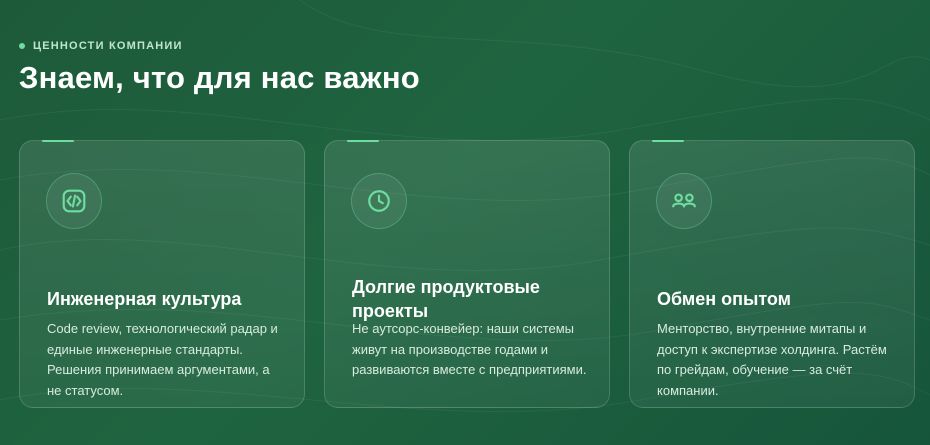  Describe the element at coordinates (724, 299) in the screenshot. I see `card-title: Обмен опытом` at that location.